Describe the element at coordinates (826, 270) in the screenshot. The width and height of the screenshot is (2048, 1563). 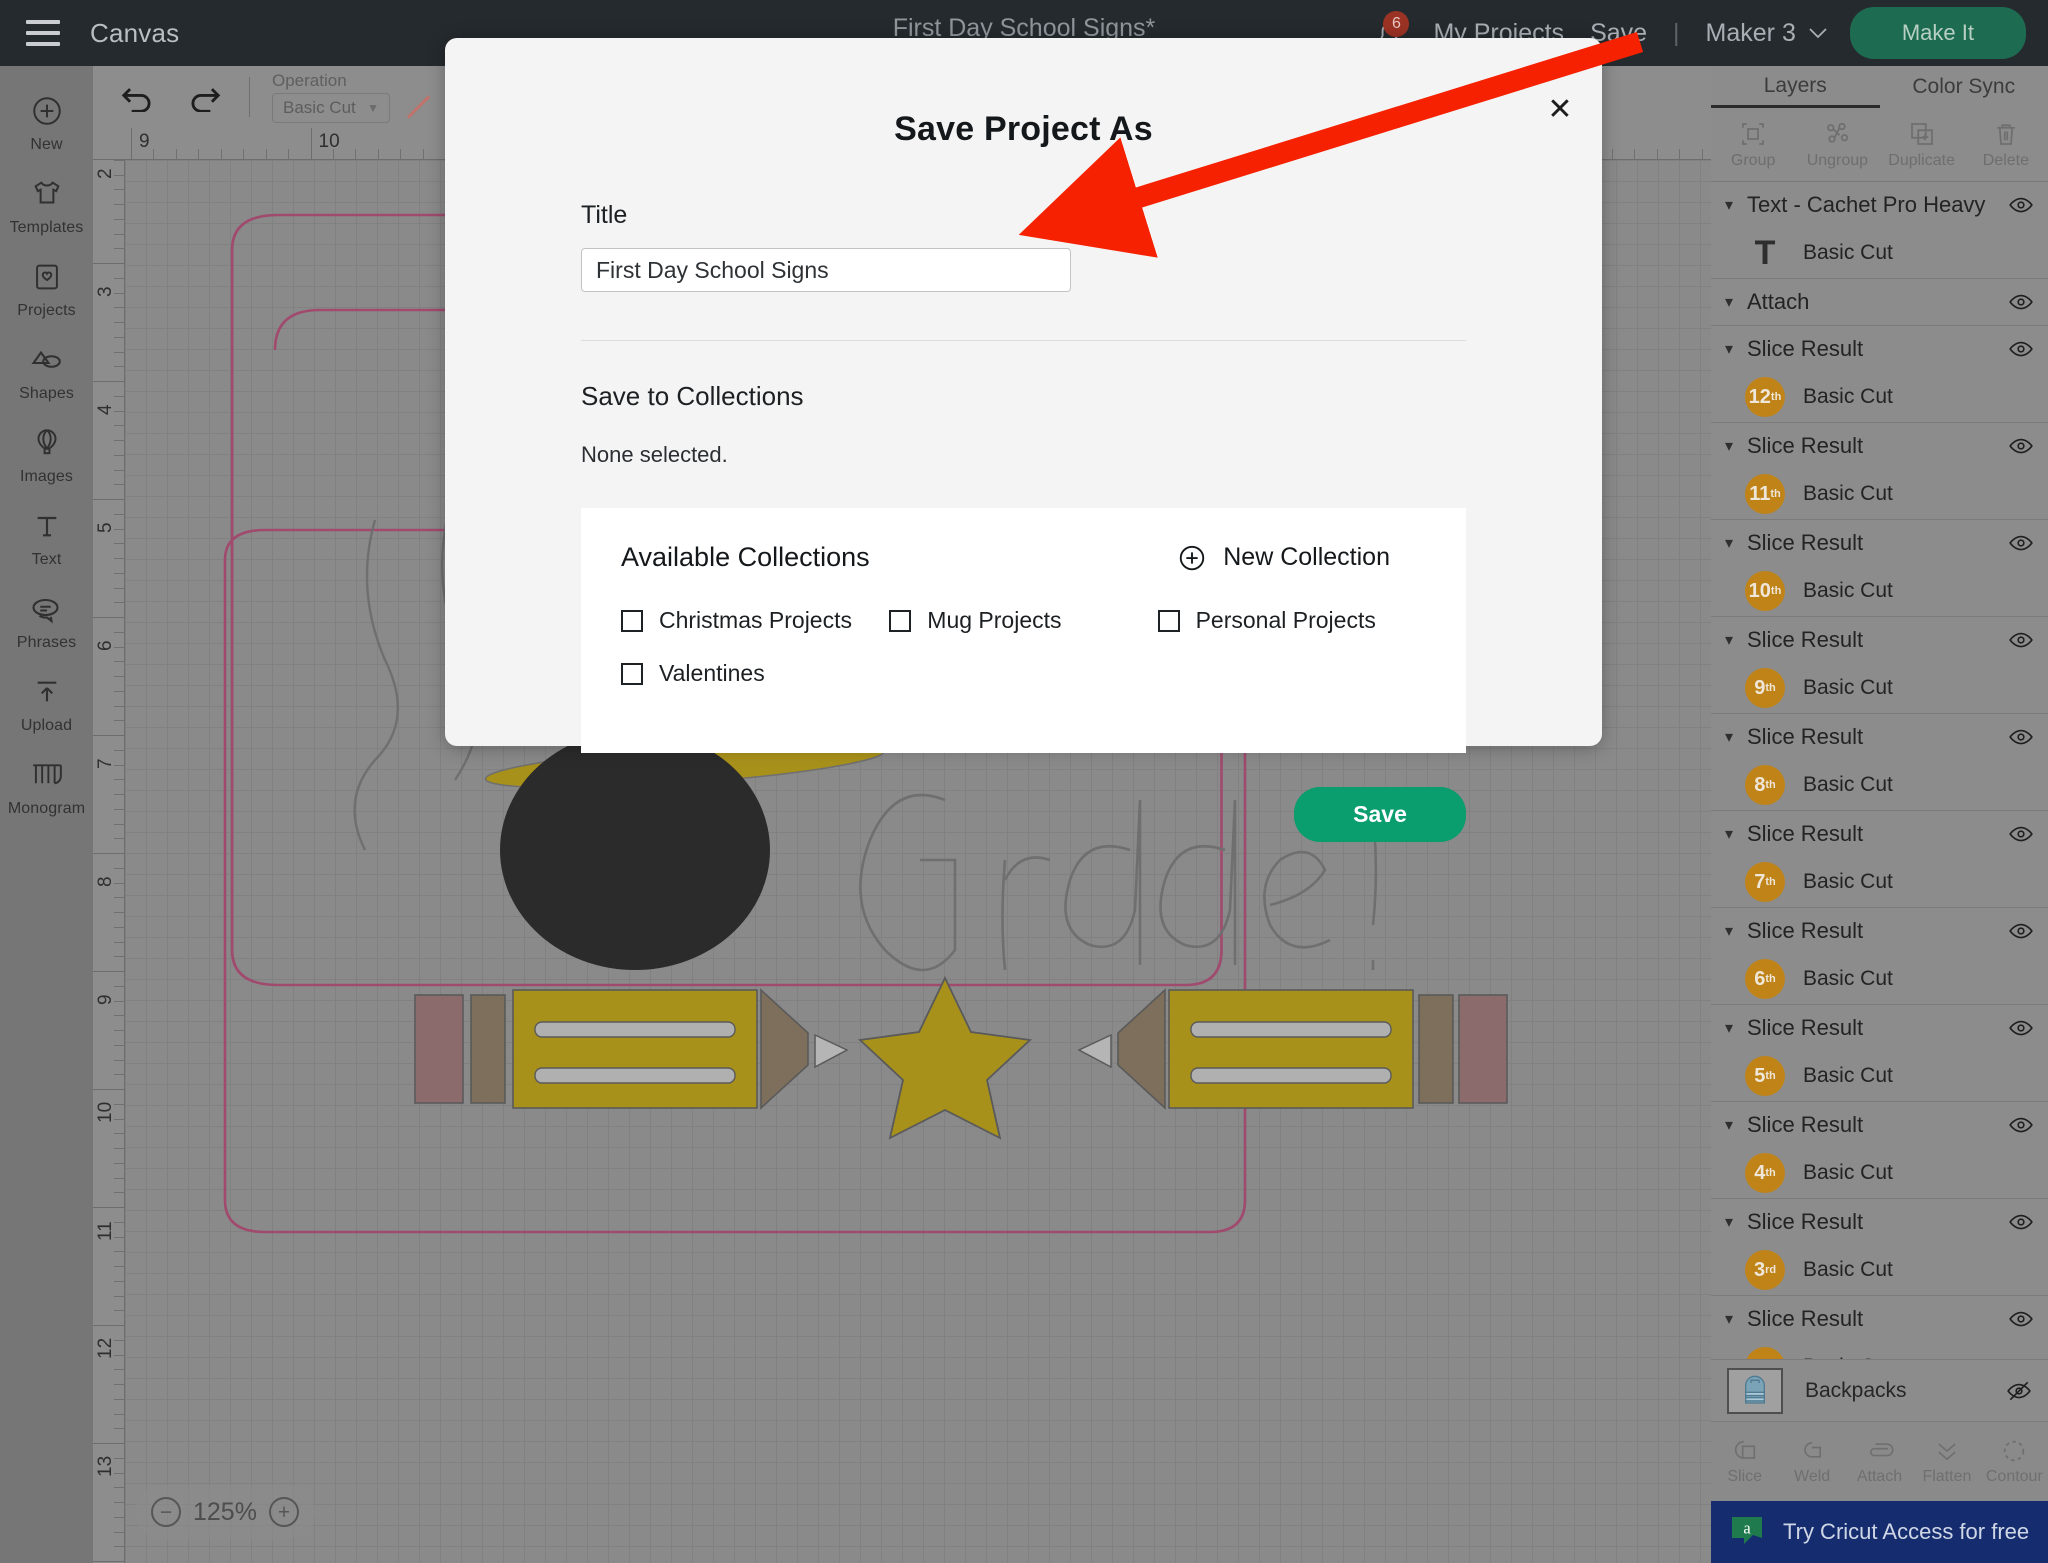
I see `title-input: First Day School Signs` at that location.